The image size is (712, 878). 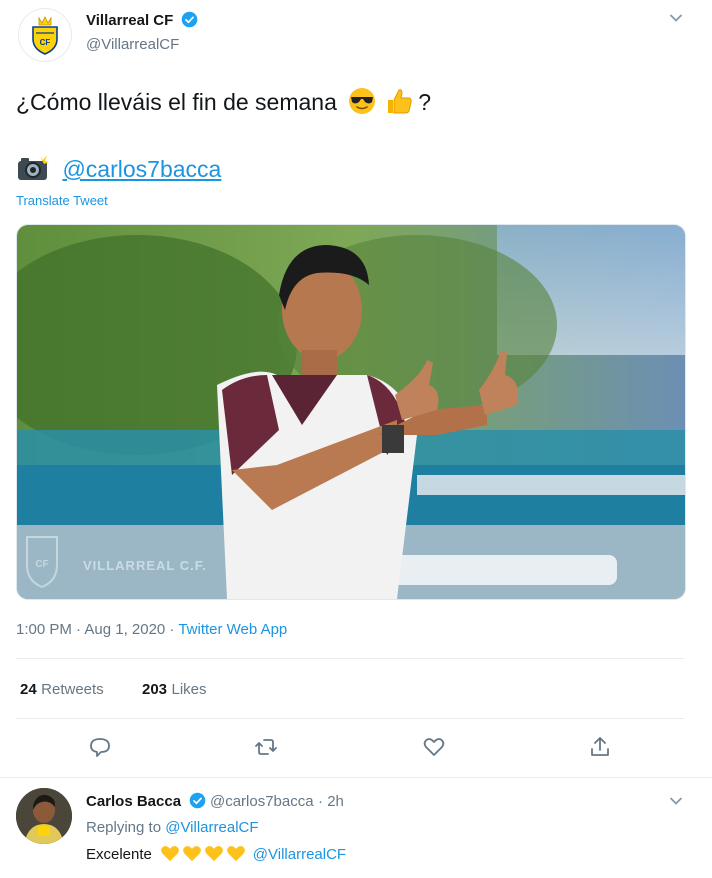 What do you see at coordinates (132, 44) in the screenshot?
I see `author-handle: @VillarrealCF` at bounding box center [132, 44].